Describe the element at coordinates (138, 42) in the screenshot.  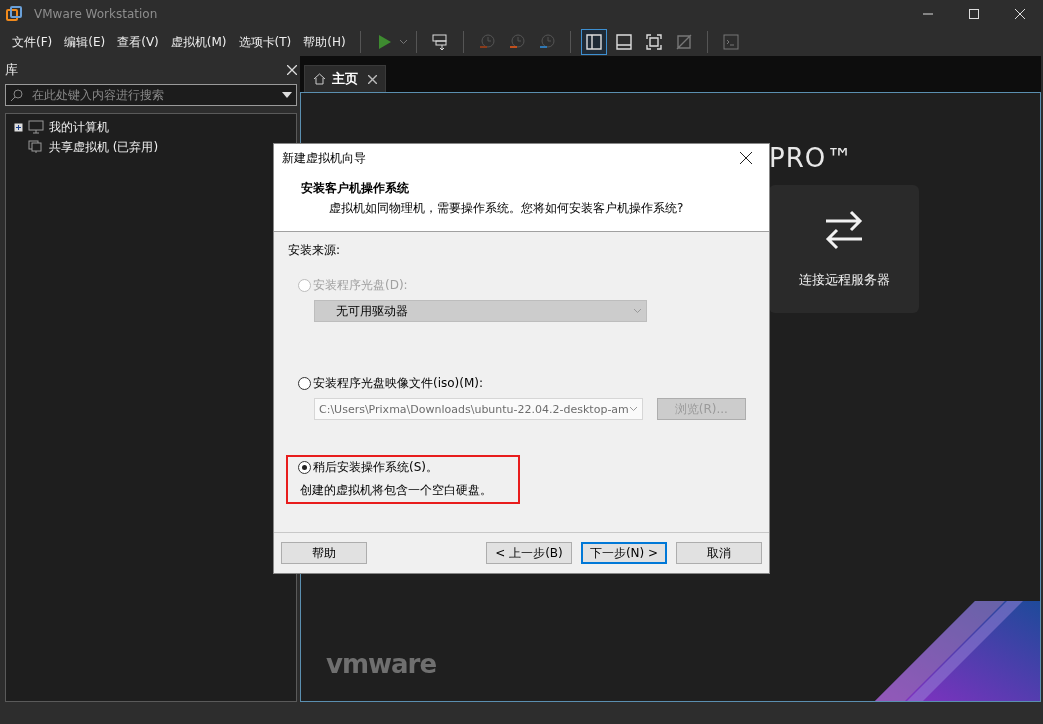
I see `menu-item: 查看(V)` at that location.